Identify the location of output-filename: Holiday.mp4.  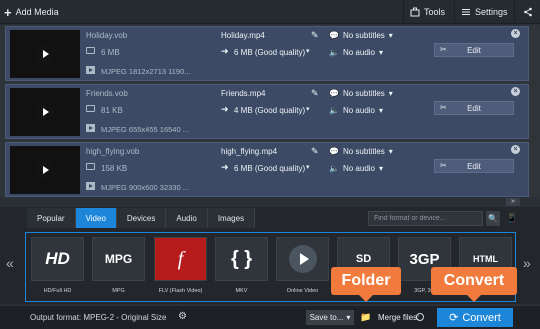
(243, 35).